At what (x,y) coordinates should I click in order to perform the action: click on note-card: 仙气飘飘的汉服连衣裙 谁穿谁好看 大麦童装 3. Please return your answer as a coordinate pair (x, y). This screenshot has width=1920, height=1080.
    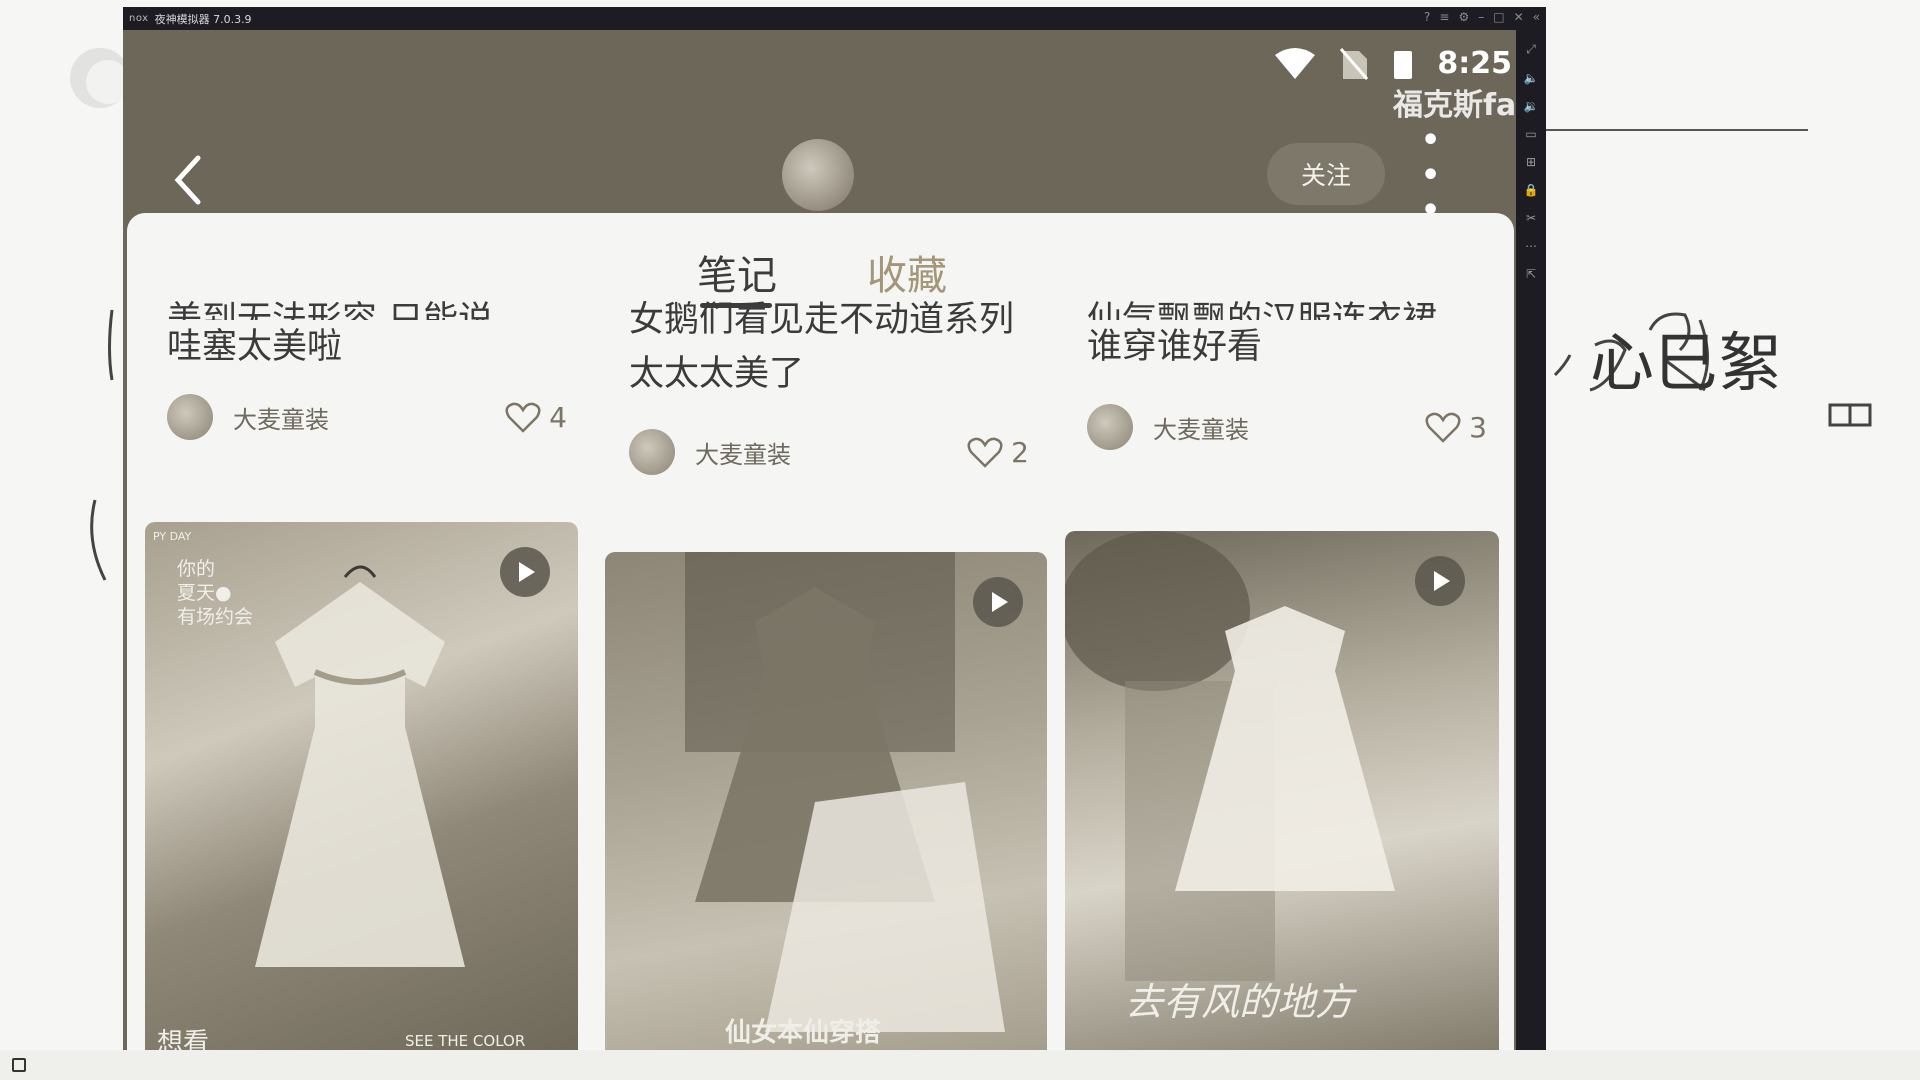
    Looking at the image, I should click on (1283, 371).